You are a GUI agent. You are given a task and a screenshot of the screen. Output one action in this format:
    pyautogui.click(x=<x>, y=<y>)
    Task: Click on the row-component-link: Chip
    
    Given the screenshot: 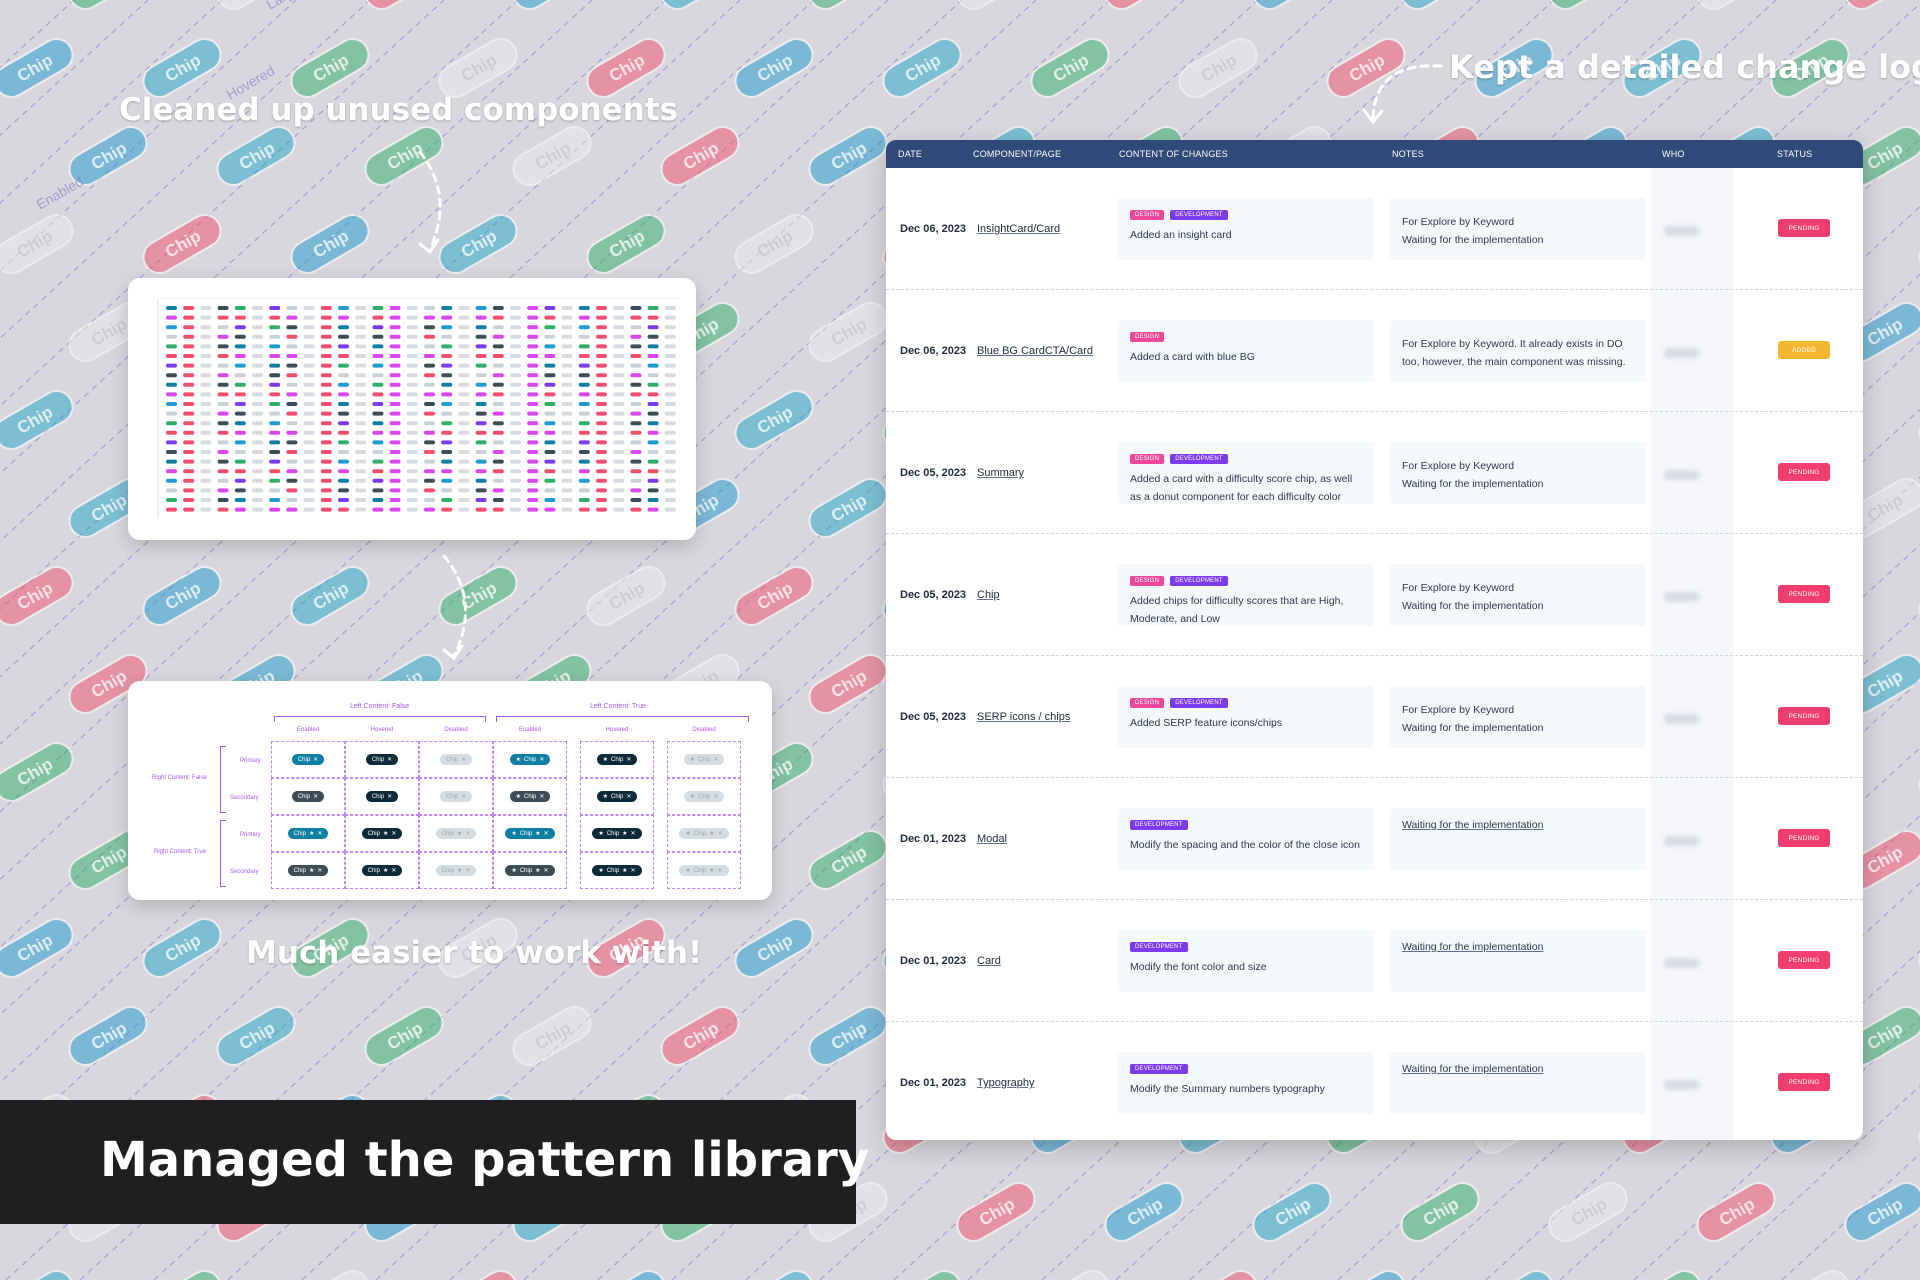 What is the action you would take?
    pyautogui.click(x=988, y=595)
    